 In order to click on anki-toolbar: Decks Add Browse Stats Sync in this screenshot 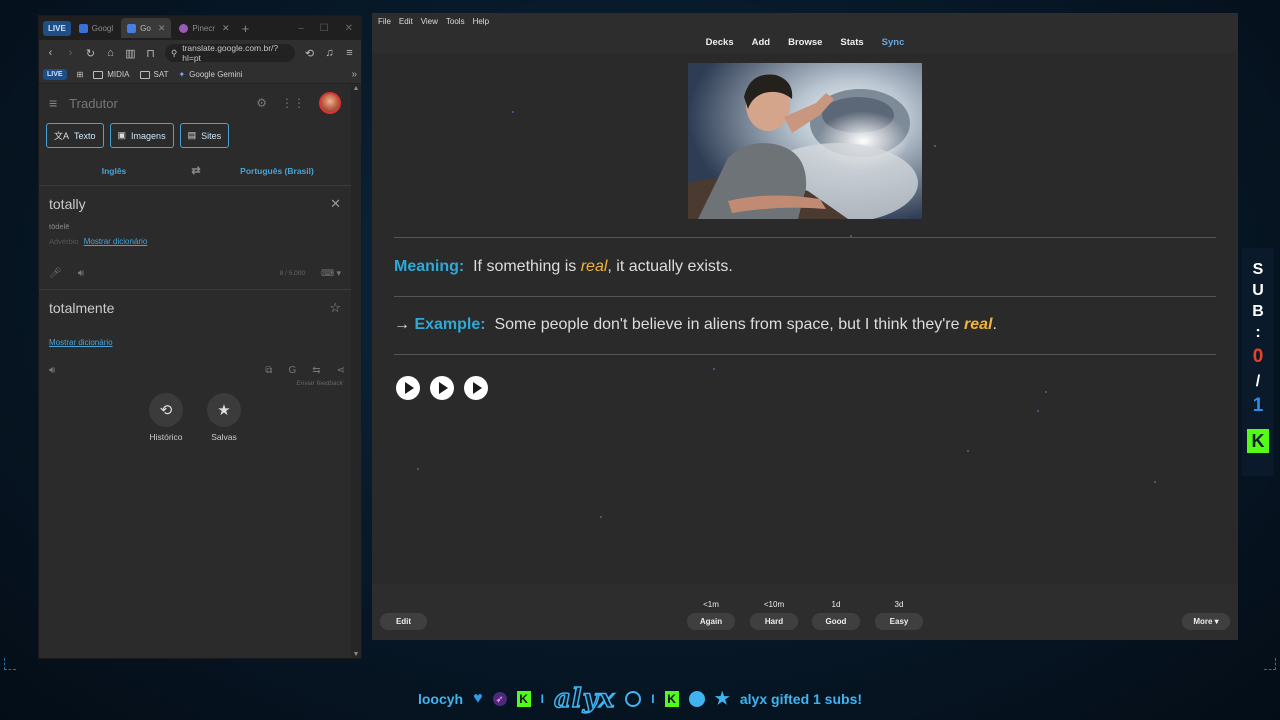, I will do `click(805, 42)`.